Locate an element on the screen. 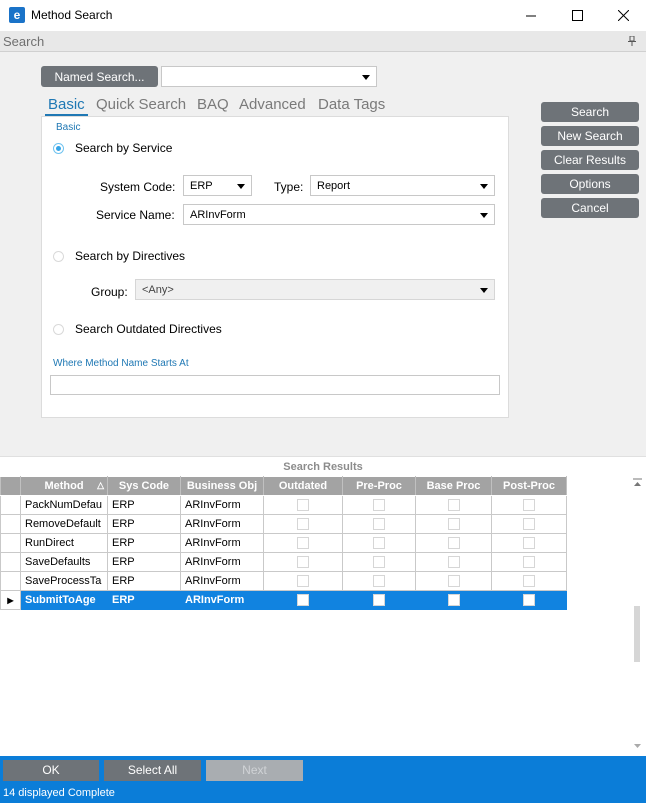 The height and width of the screenshot is (803, 646). column-header-outdated: Outdated is located at coordinates (303, 486).